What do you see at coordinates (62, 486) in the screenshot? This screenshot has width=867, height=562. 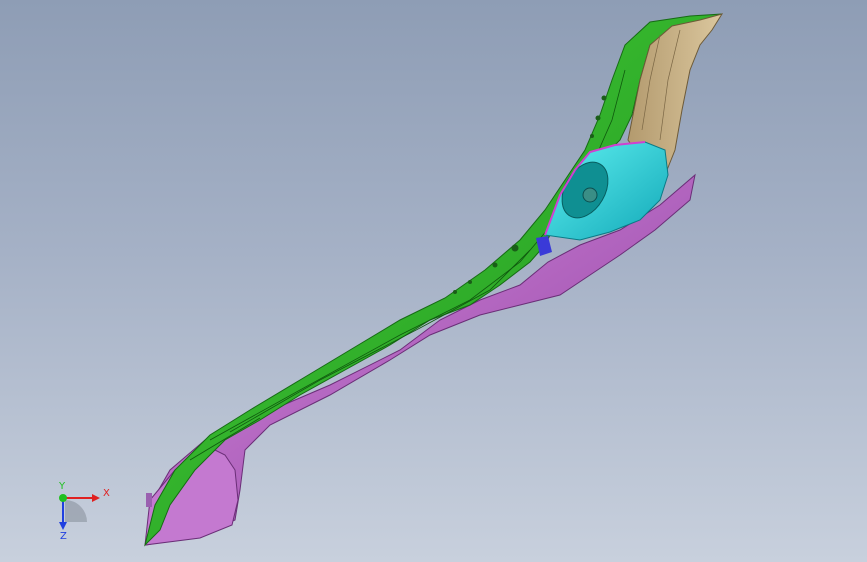 I see `y-axis-label: Y` at bounding box center [62, 486].